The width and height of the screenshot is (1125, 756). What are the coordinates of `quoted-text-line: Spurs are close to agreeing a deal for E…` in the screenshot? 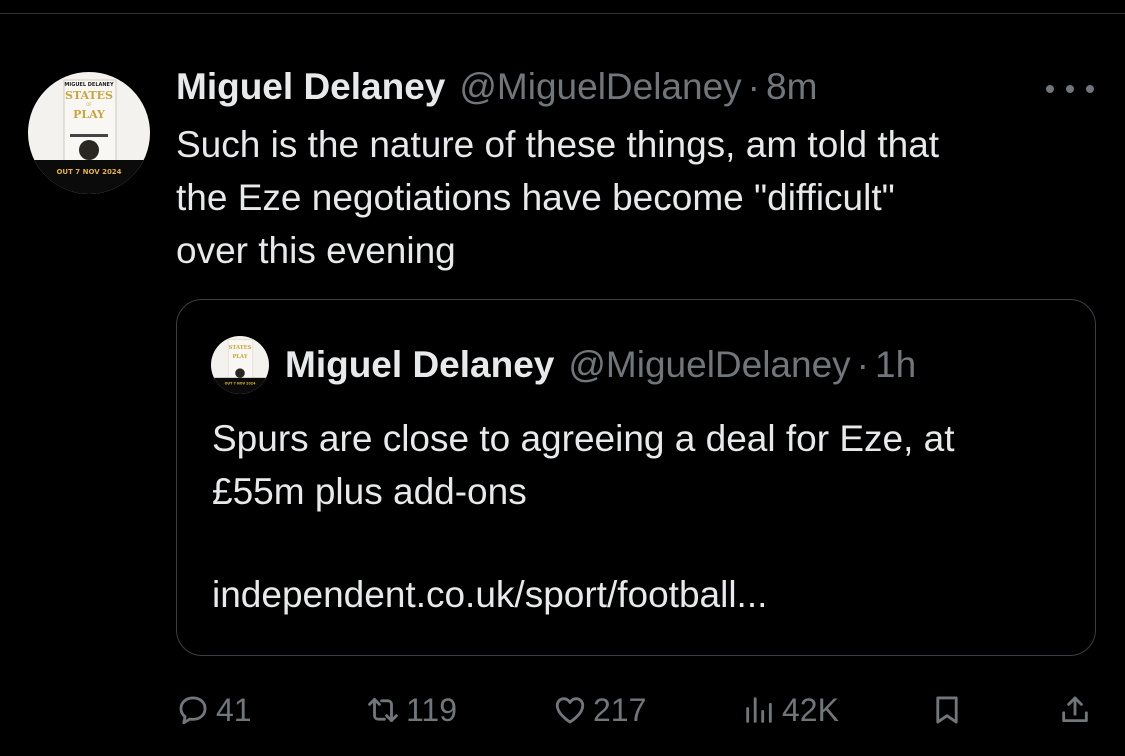 It's located at (583, 438).